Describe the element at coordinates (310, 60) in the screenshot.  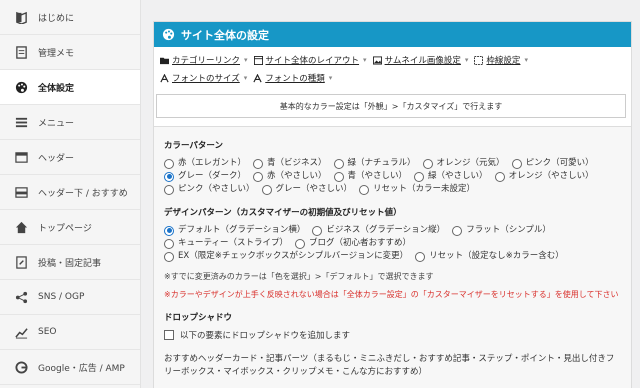
I see `tab-layout: サイト全体のレイアウト ▾` at that location.